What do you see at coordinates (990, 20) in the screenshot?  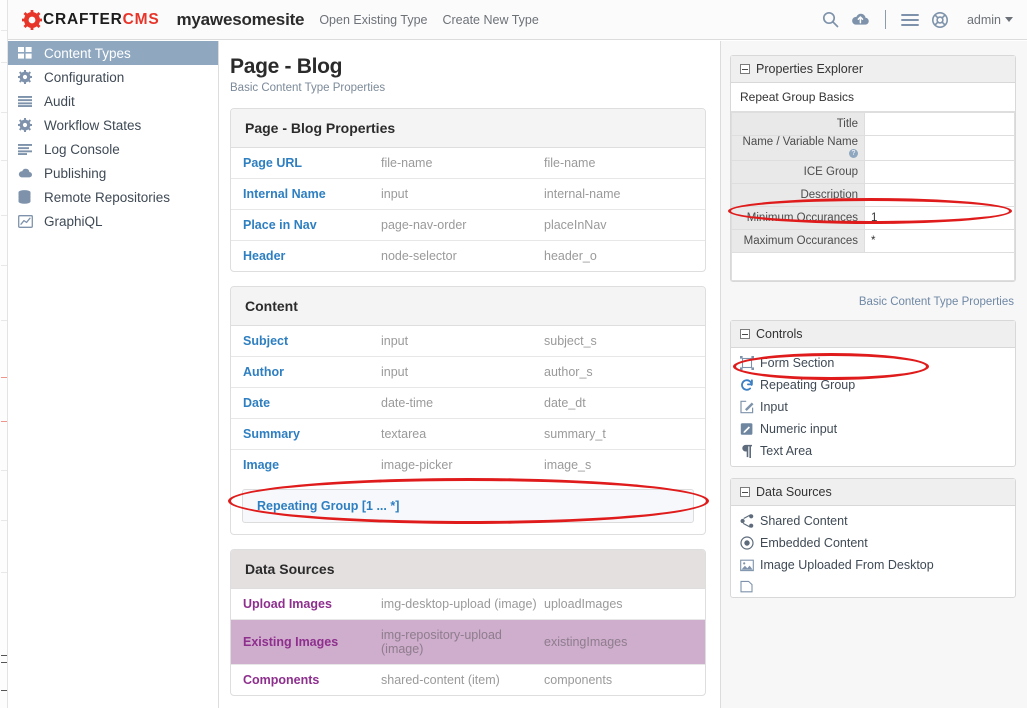 I see `user-menu-button: admin` at bounding box center [990, 20].